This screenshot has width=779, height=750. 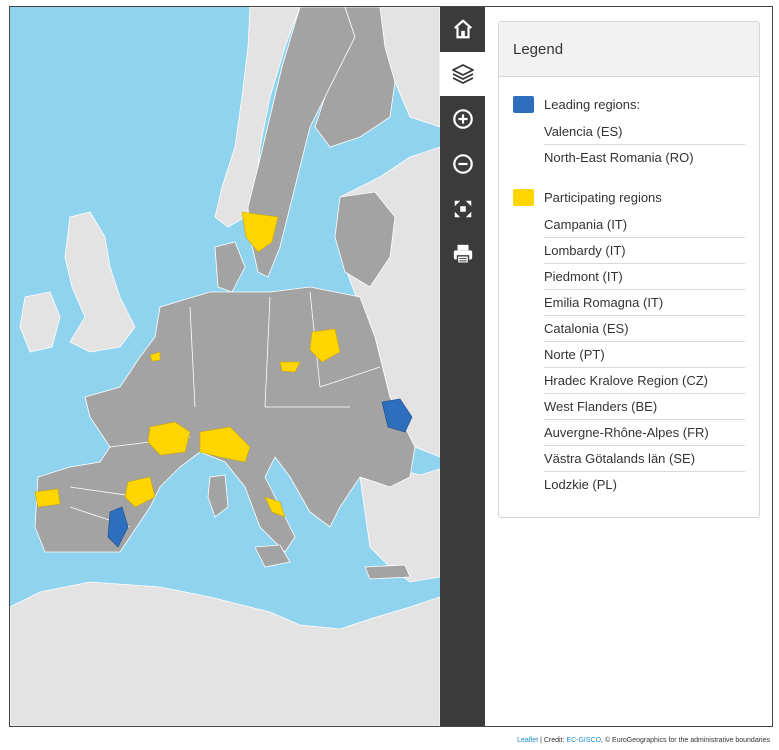 I want to click on layers-icon, so click(x=462, y=74).